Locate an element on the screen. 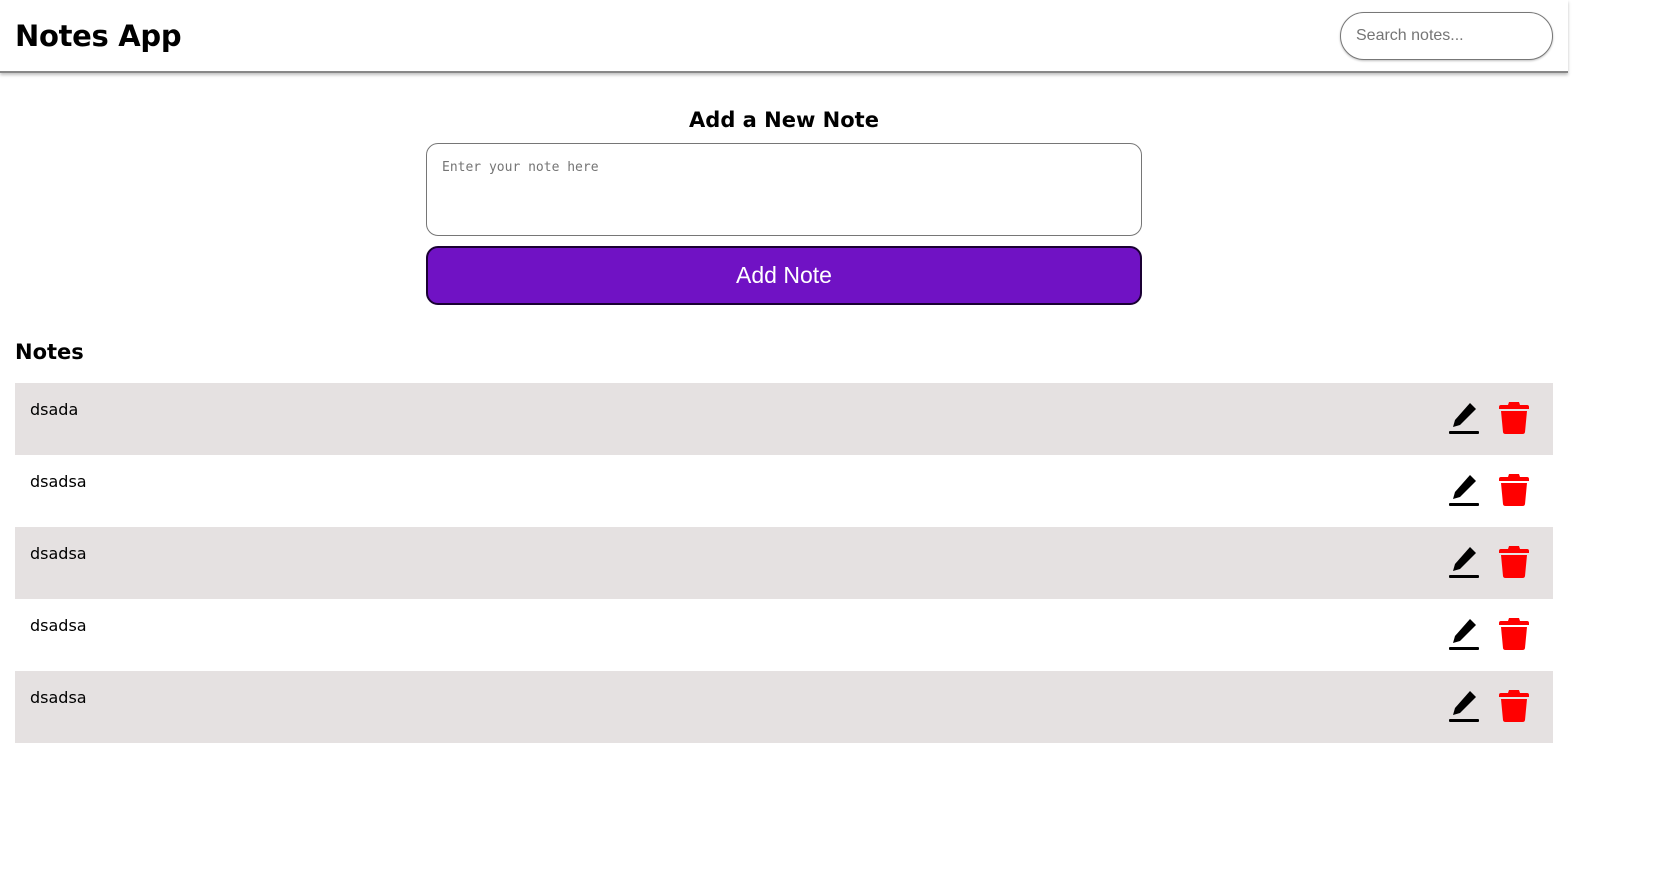 The height and width of the screenshot is (888, 1680). add-note-section: Add a New Note Add Note is located at coordinates (784, 206).